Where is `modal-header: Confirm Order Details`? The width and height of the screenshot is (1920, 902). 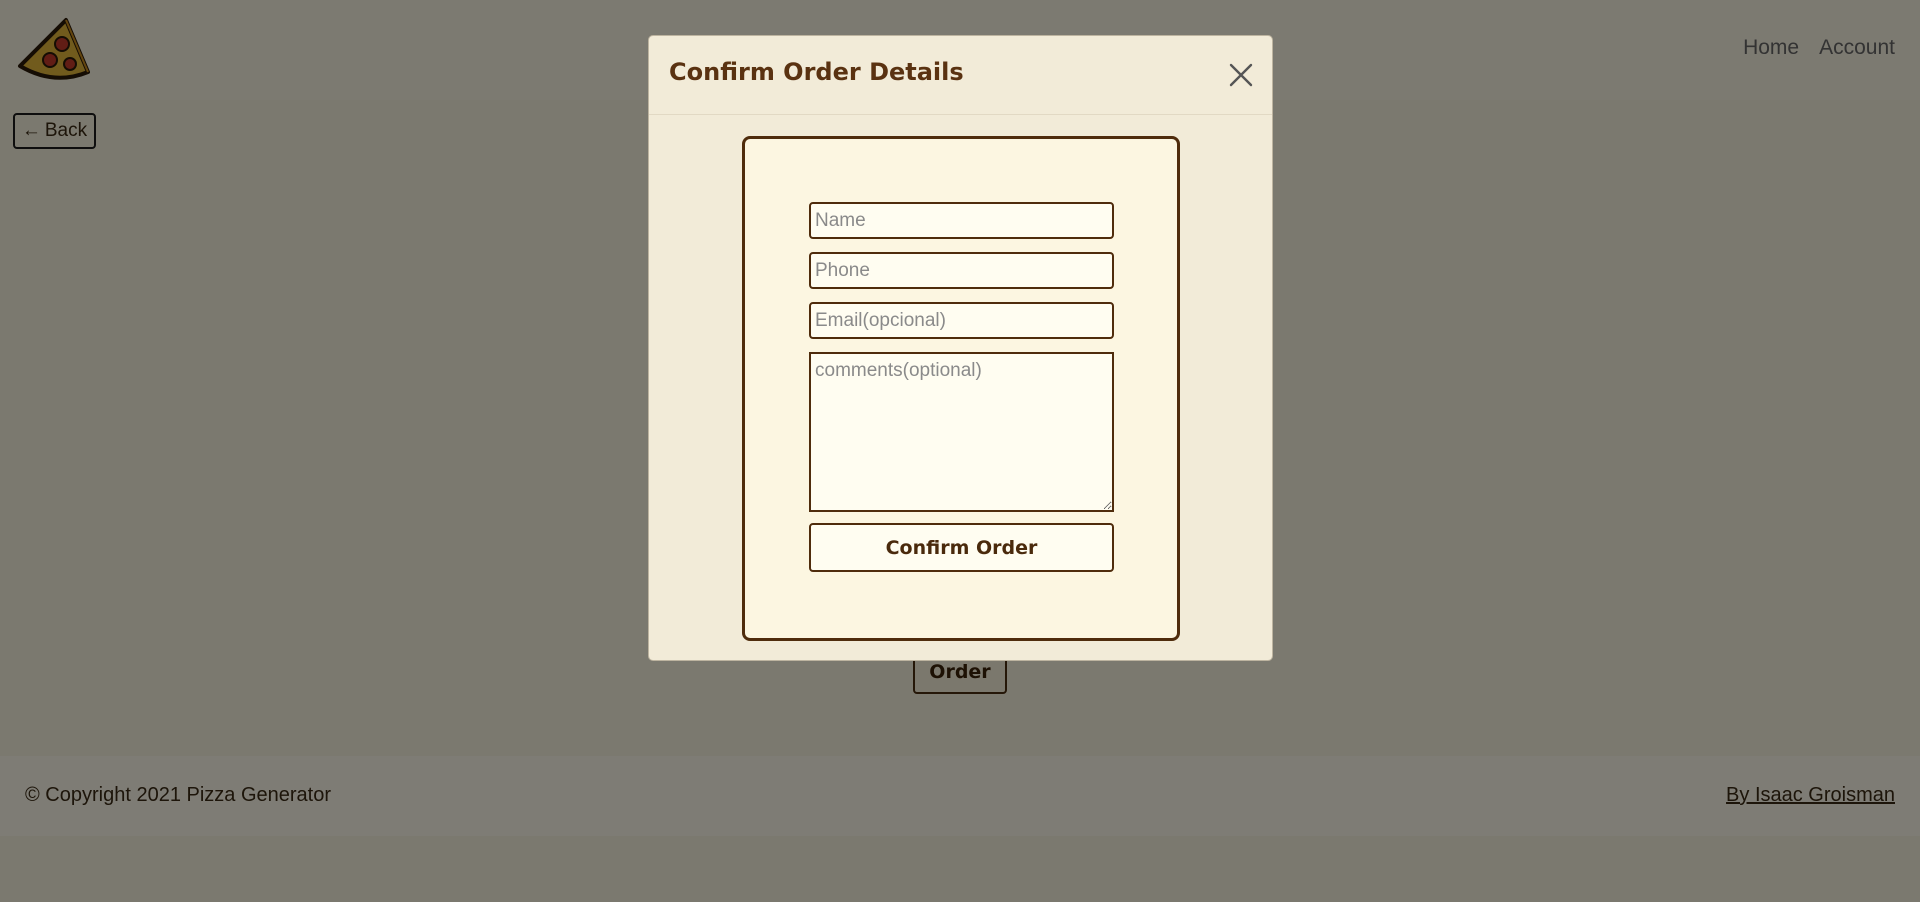 modal-header: Confirm Order Details is located at coordinates (960, 75).